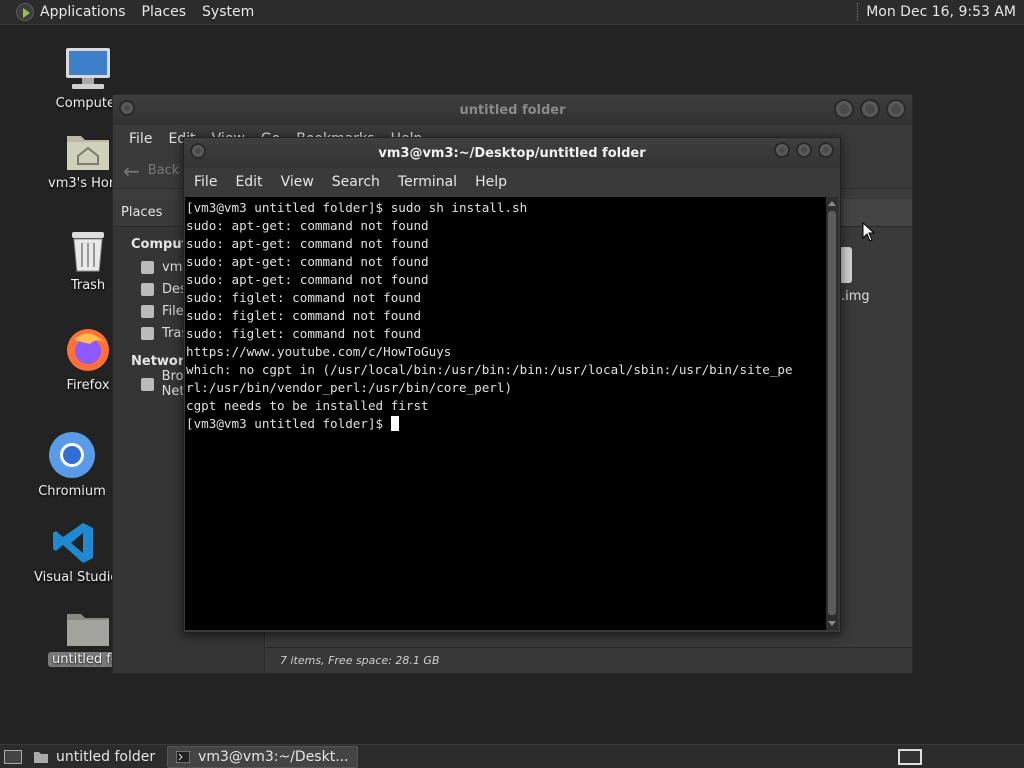 The image size is (1024, 768). Describe the element at coordinates (88, 285) in the screenshot. I see `desktop-icon-label: Trash` at that location.